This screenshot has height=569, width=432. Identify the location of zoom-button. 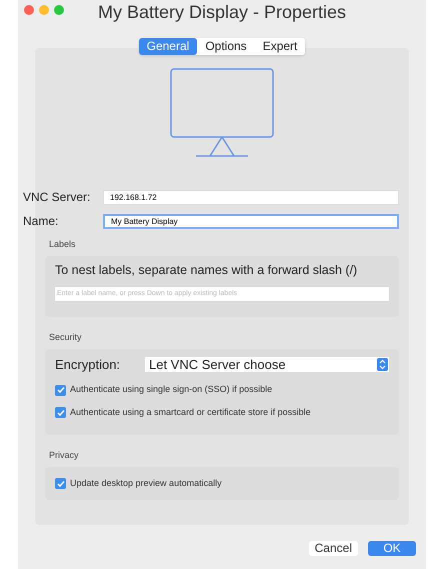
(59, 10).